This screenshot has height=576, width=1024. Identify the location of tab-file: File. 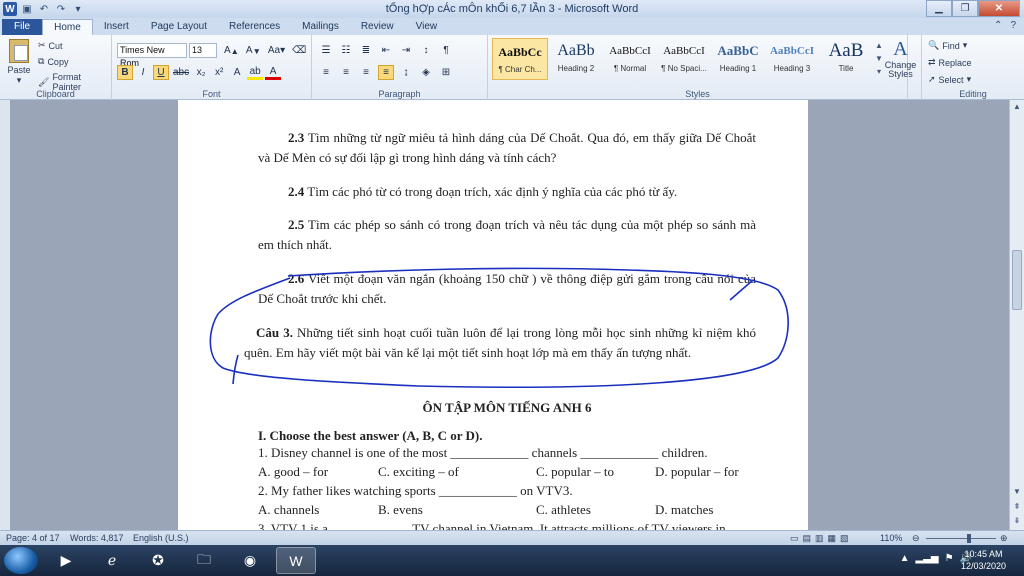
(22, 27).